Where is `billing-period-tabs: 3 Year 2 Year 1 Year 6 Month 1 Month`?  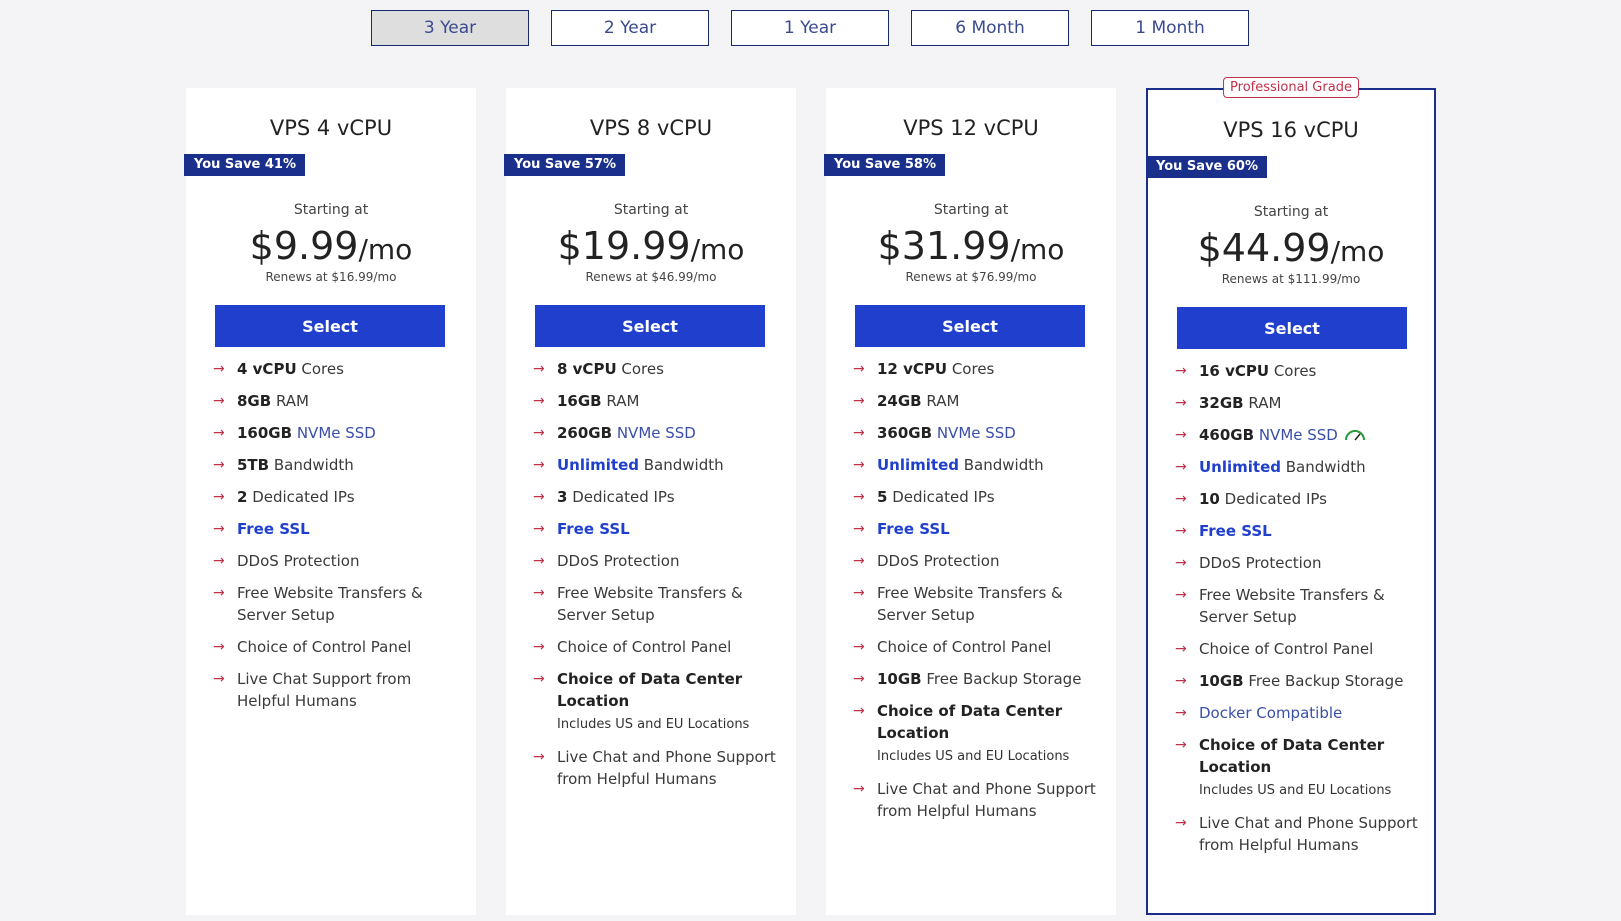
billing-period-tabs: 3 Year 2 Year 1 Year 6 Month 1 Month is located at coordinates (810, 29).